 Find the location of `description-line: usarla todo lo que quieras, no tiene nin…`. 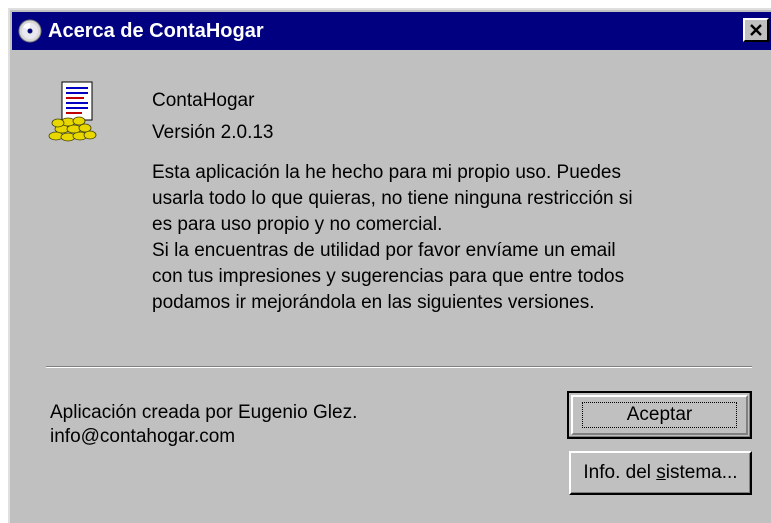

description-line: usarla todo lo que quieras, no tiene nin… is located at coordinates (392, 198).